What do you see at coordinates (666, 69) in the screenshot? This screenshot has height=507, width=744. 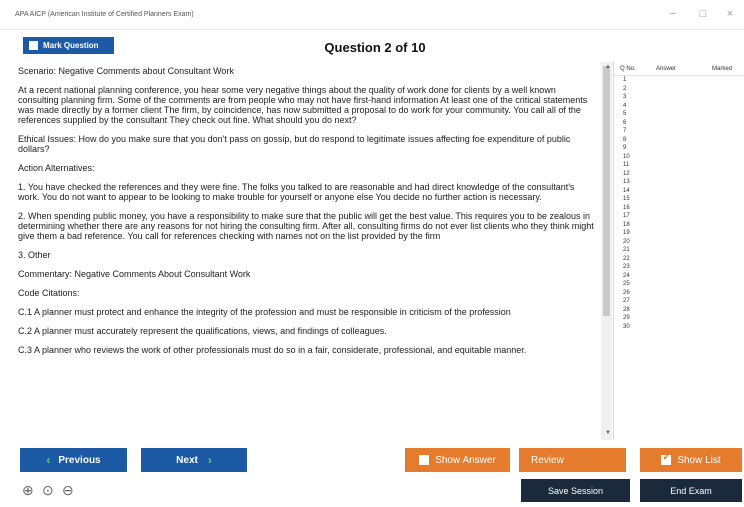 I see `col-answer: Answer` at bounding box center [666, 69].